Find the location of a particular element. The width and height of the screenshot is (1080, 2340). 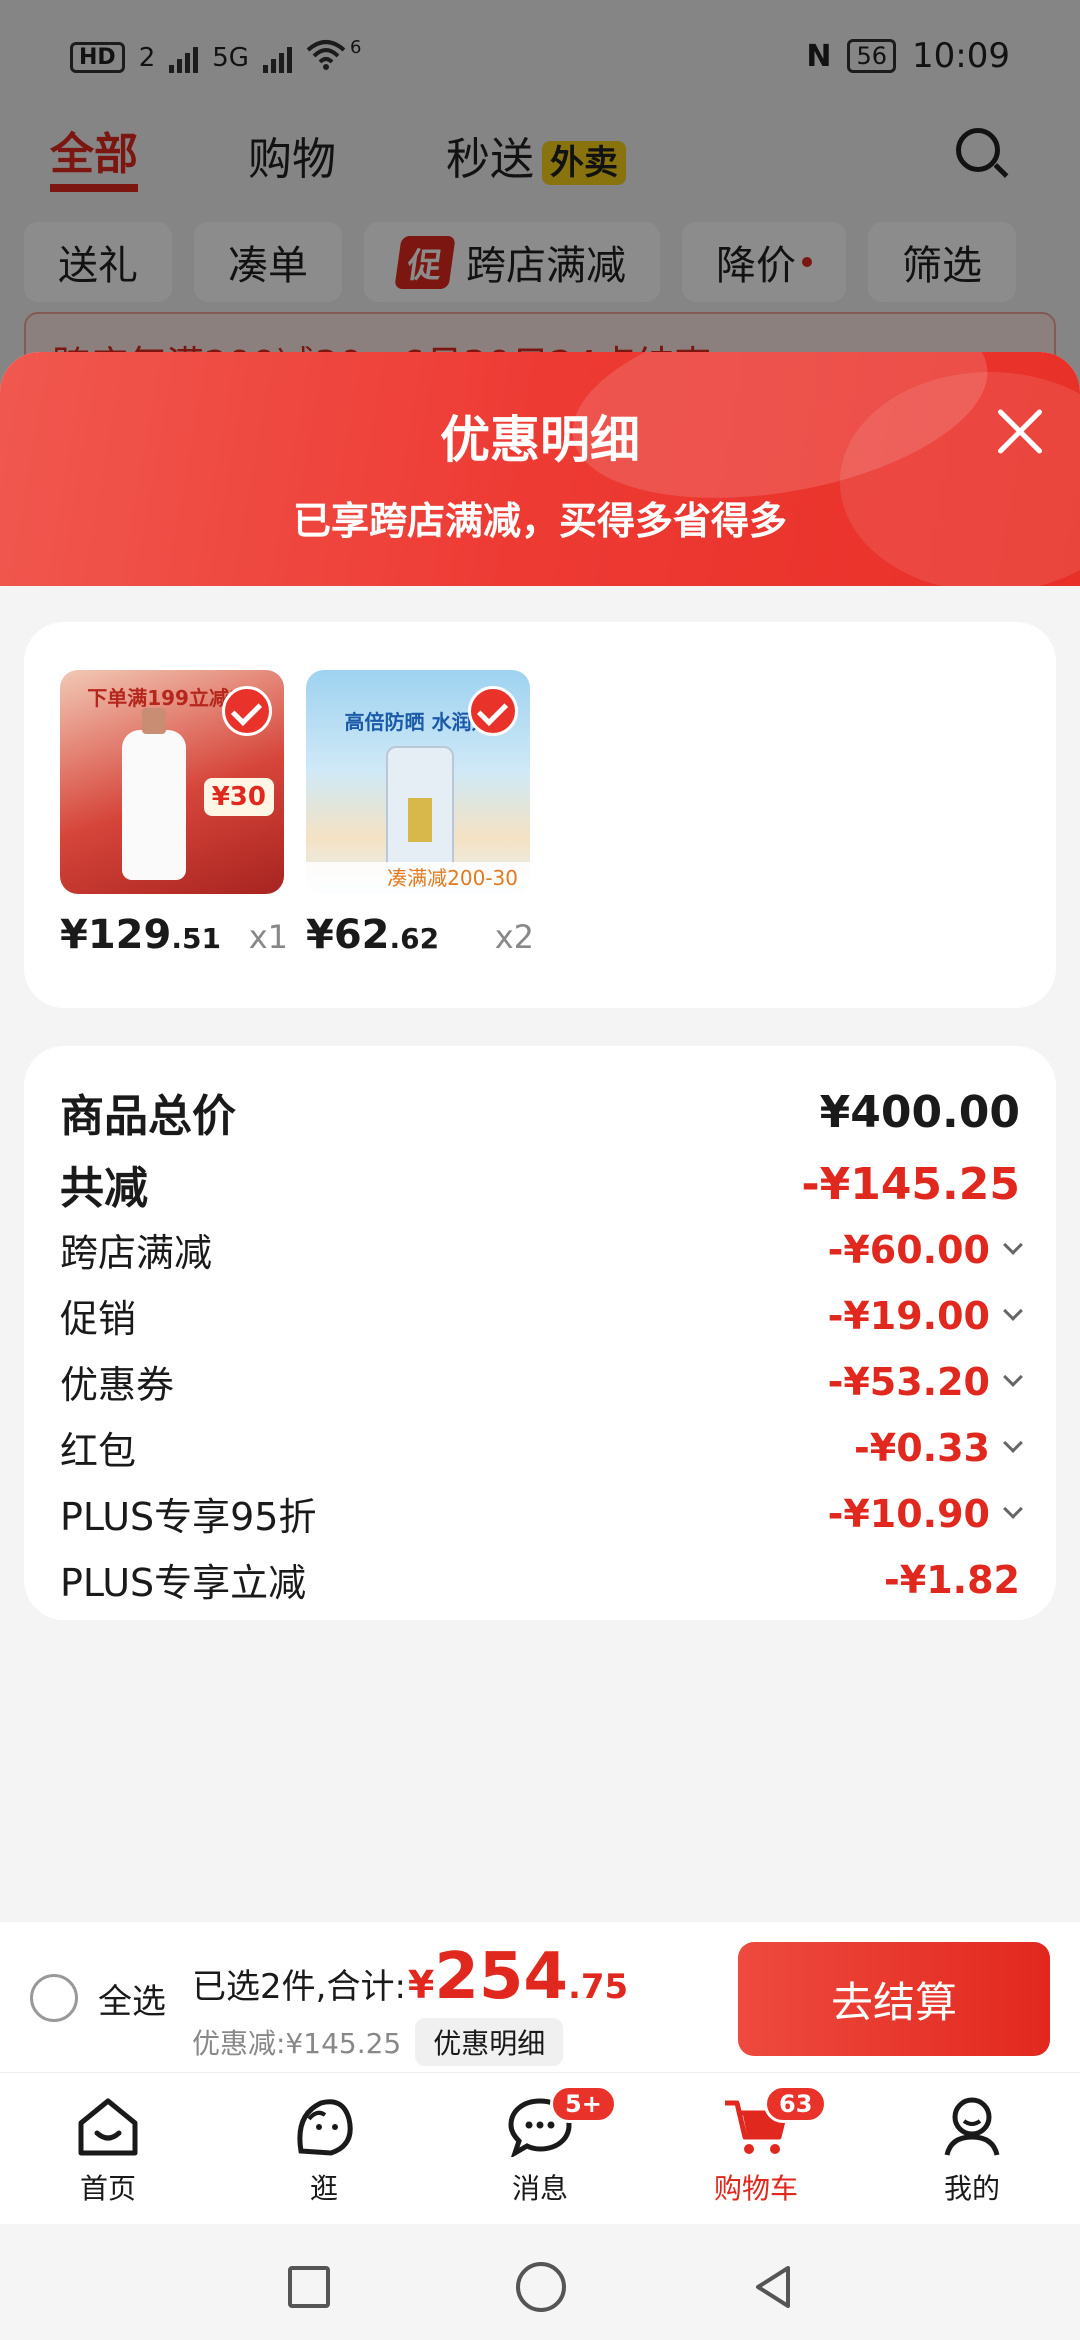

total-amount-int: 254 is located at coordinates (501, 1977).